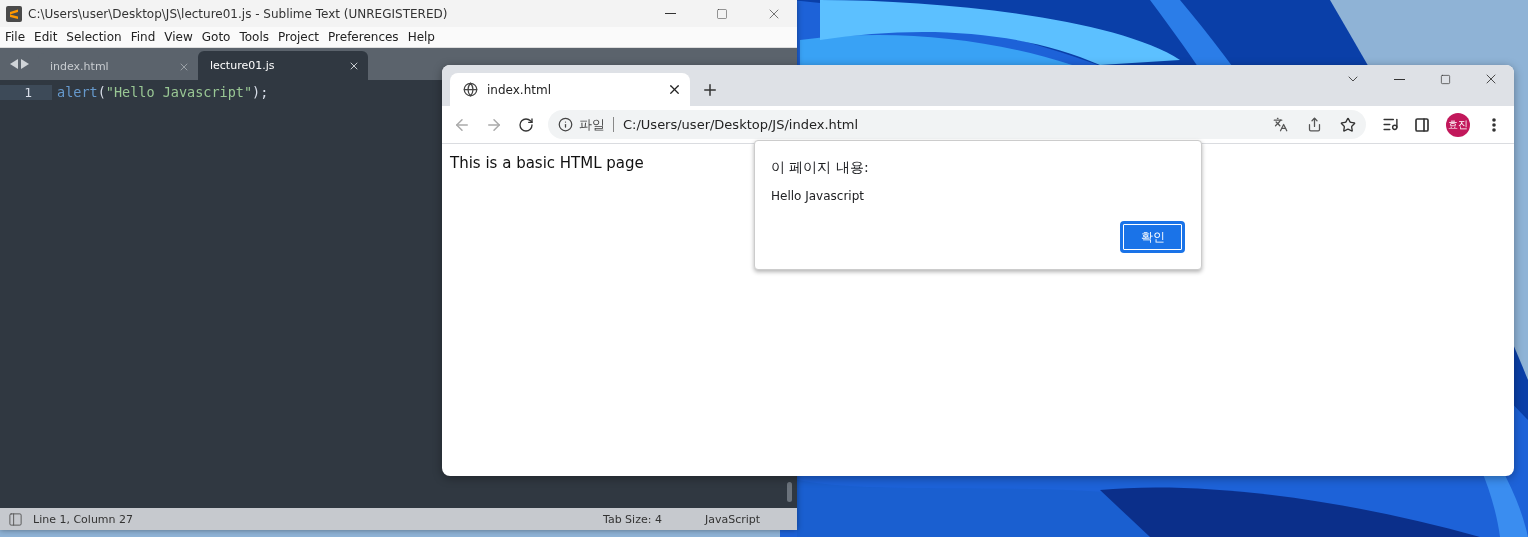  Describe the element at coordinates (1422, 124) in the screenshot. I see `side-panel-icon` at that location.